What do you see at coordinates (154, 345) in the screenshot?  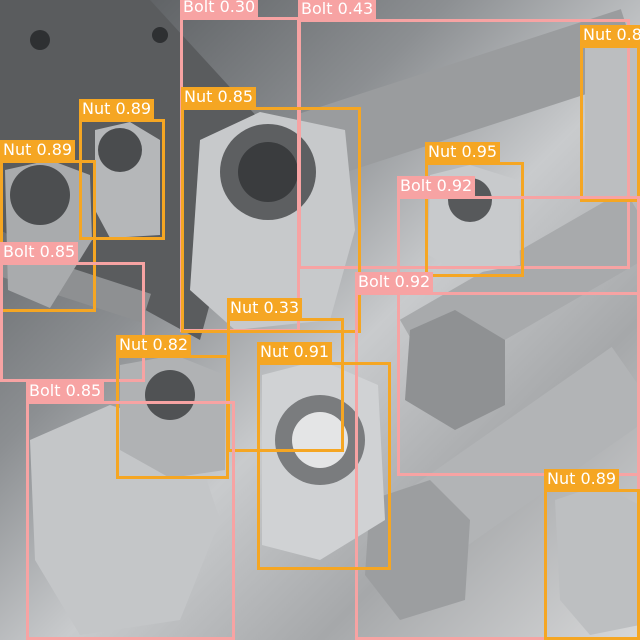 I see `detection-label: Nut 0.82` at bounding box center [154, 345].